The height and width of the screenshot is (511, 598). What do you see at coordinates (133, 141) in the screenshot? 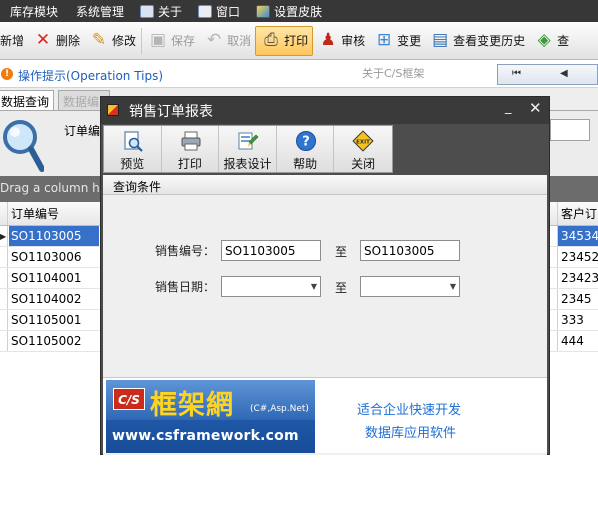
I see `preview-icon` at bounding box center [133, 141].